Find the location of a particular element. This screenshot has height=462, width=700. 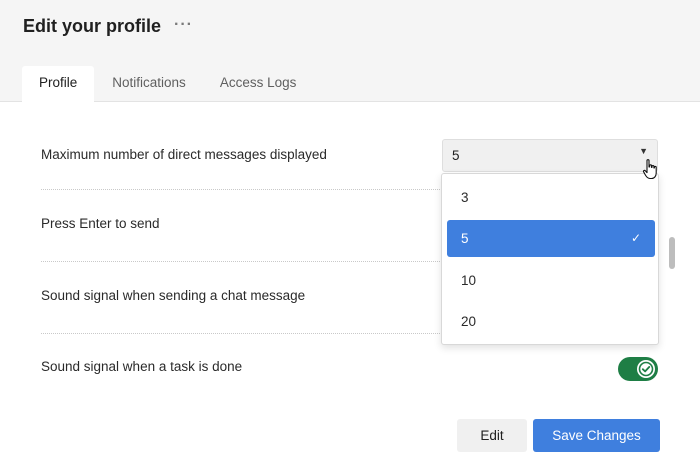

check-icon is located at coordinates (646, 369).